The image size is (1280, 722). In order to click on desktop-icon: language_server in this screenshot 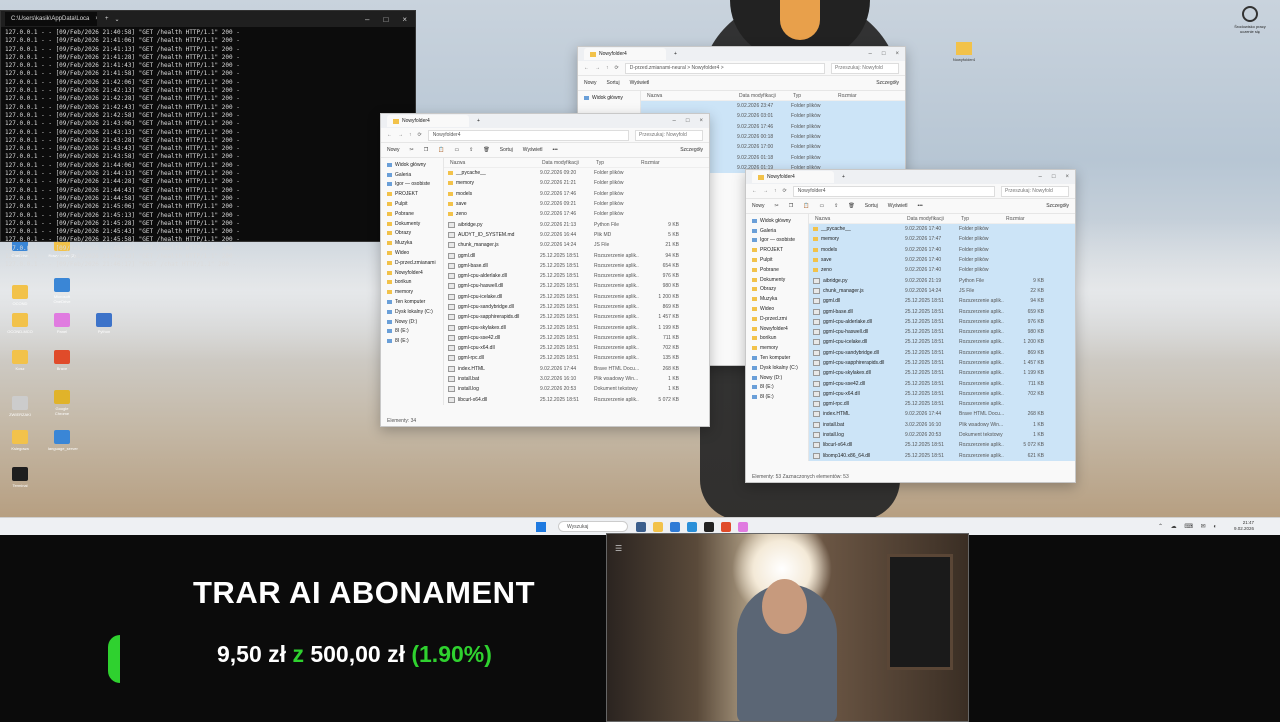, I will do `click(63, 440)`.